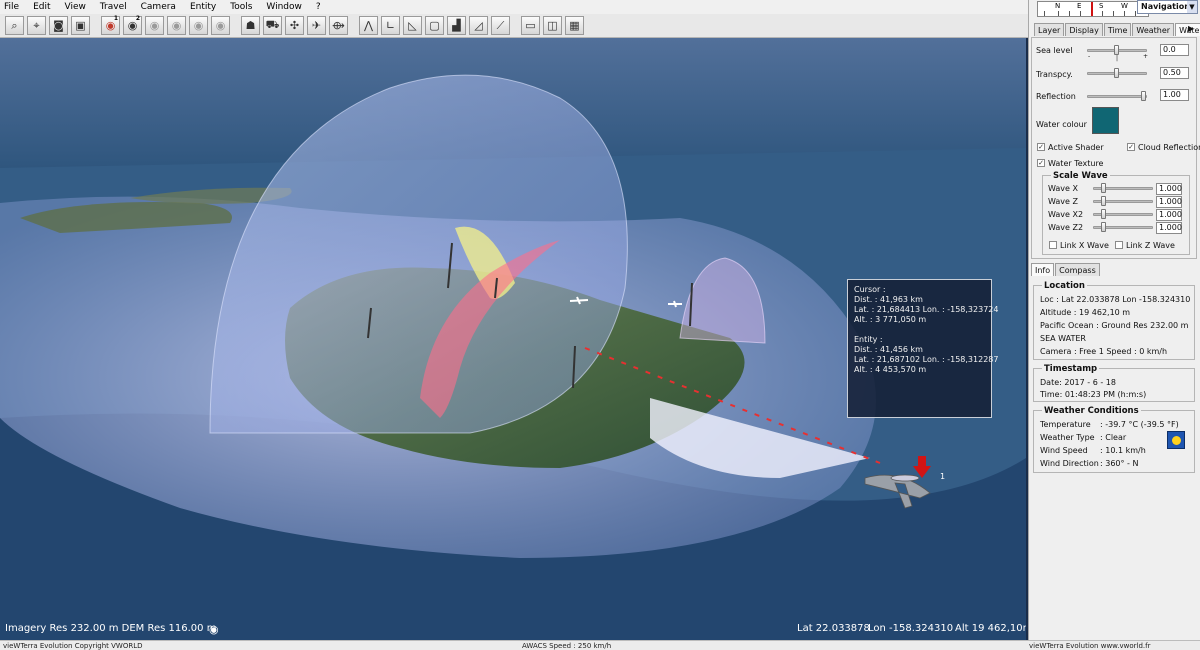  Describe the element at coordinates (1090, 646) in the screenshot. I see `website-text: vieWTerra Evolution www.vworld.fr` at that location.